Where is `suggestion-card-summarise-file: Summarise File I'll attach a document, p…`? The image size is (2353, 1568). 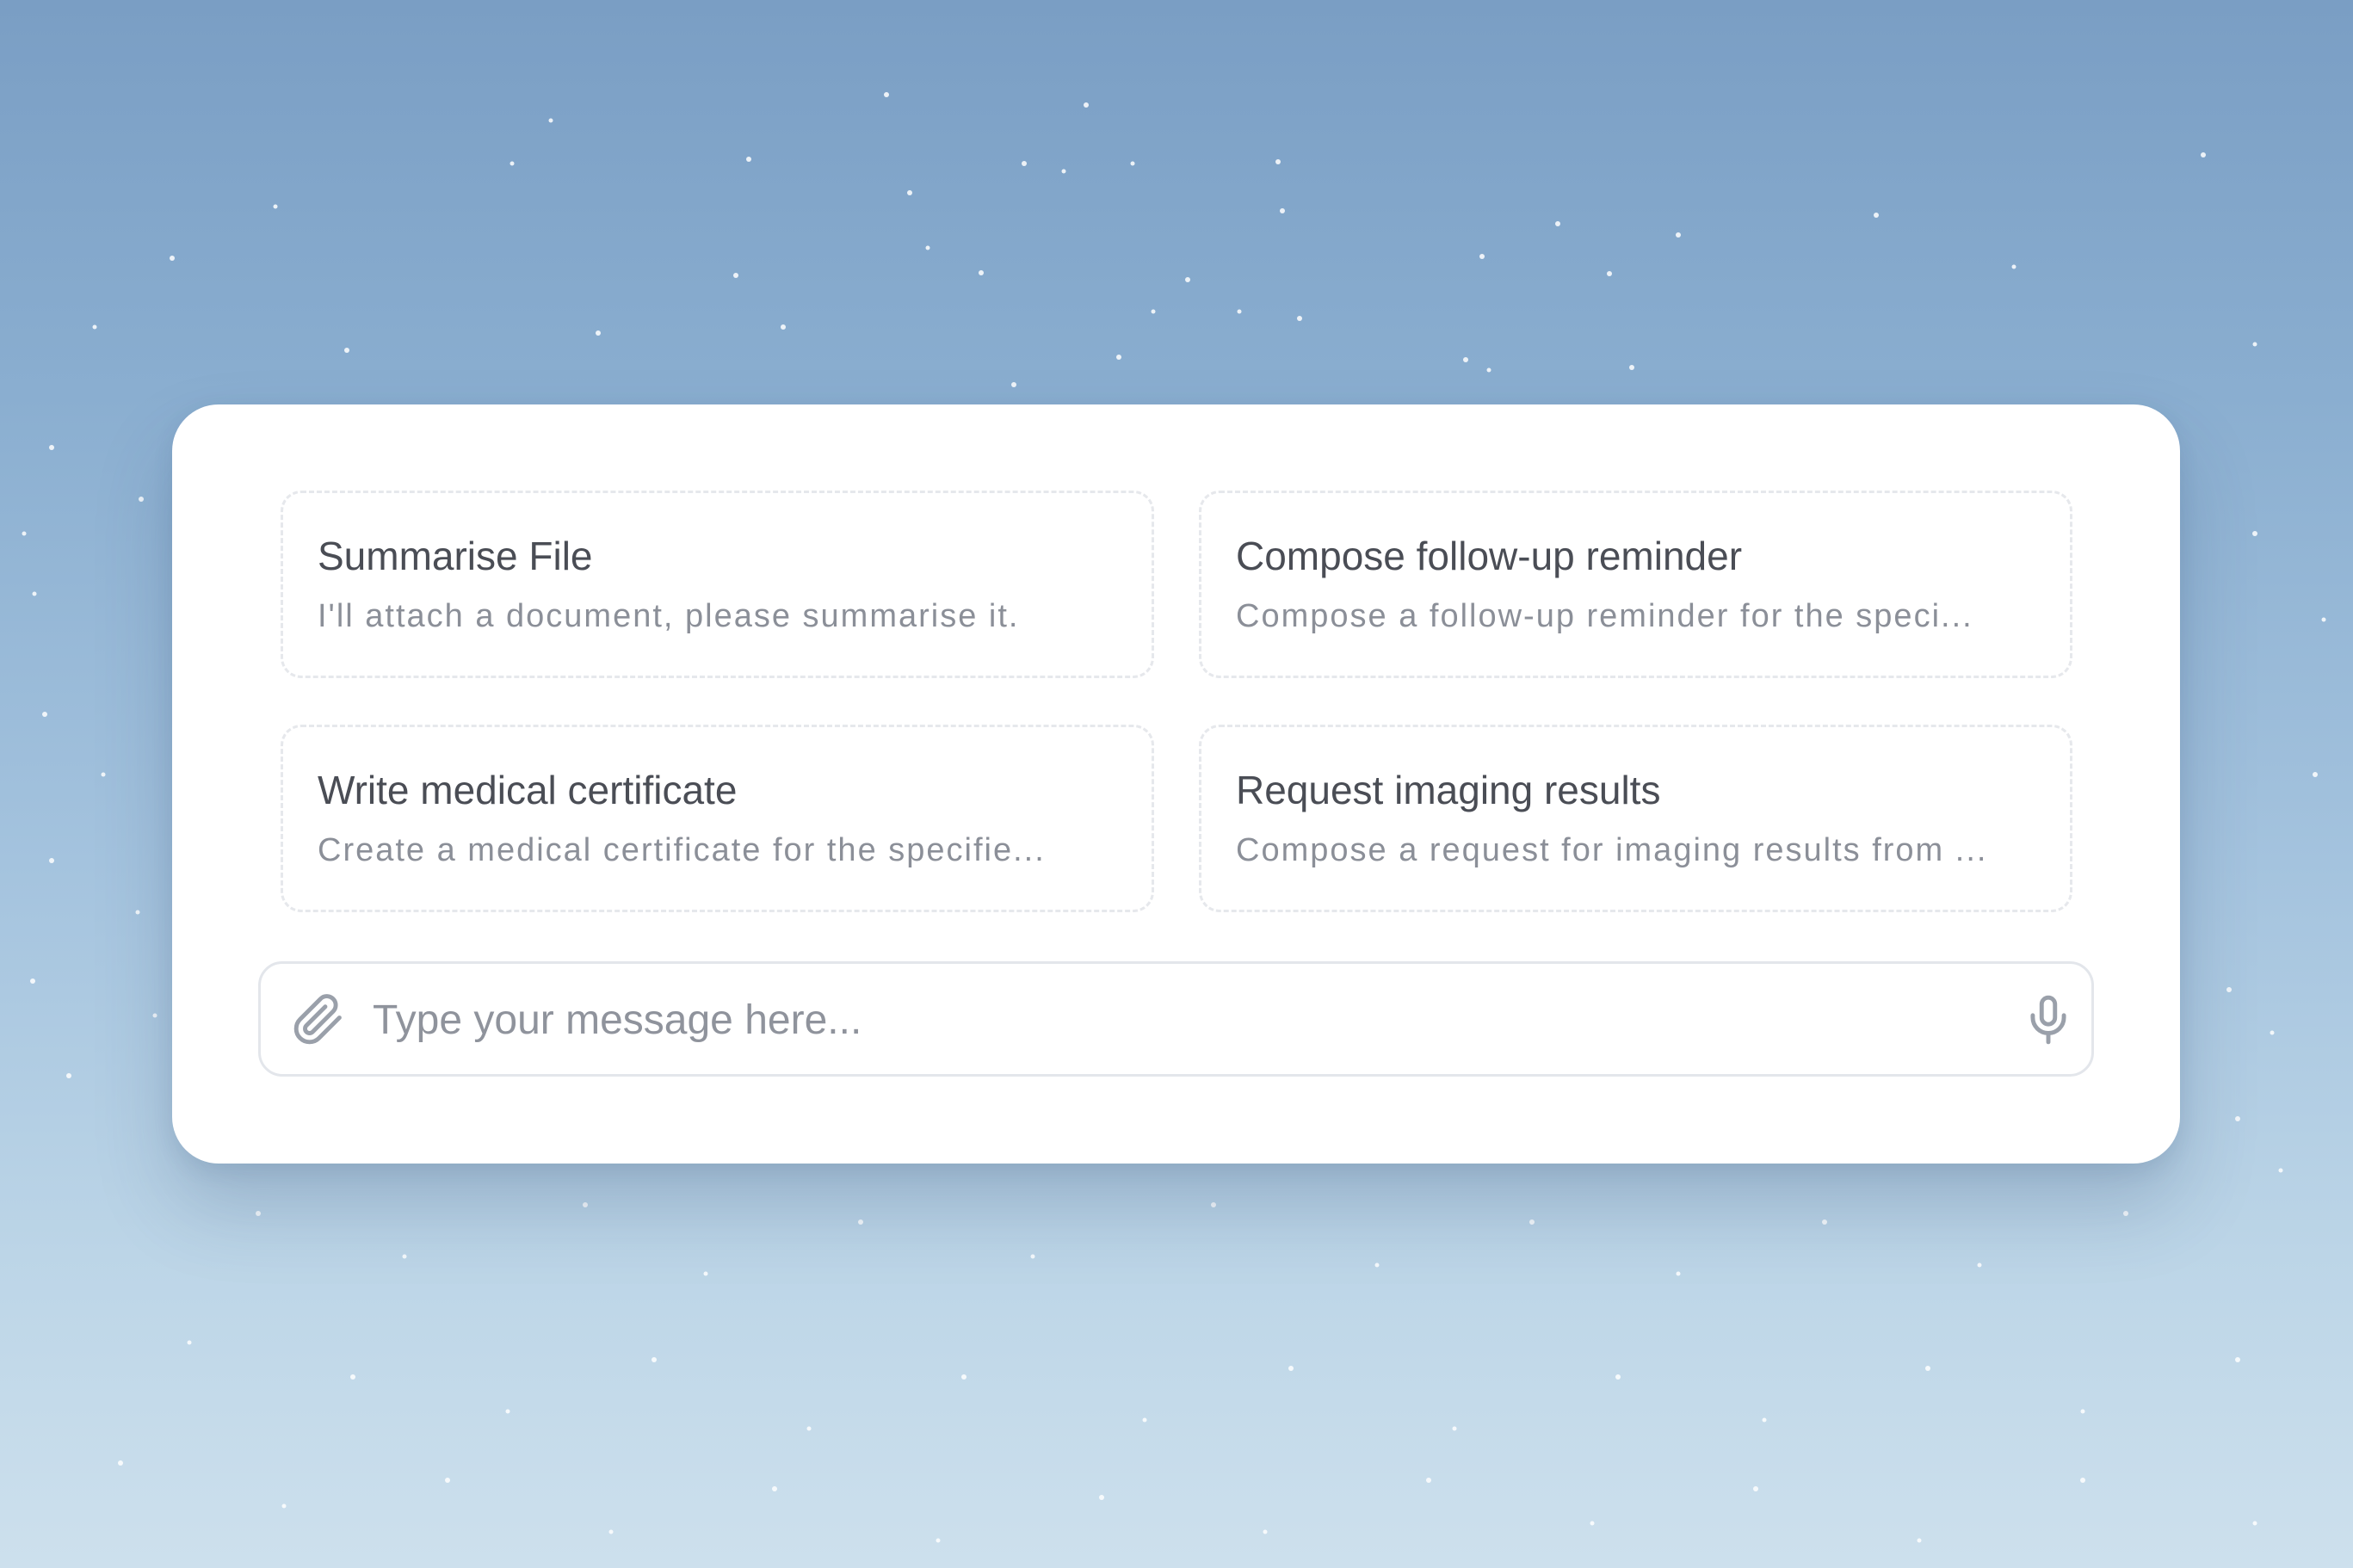 suggestion-card-summarise-file: Summarise File I'll attach a document, p… is located at coordinates (717, 585).